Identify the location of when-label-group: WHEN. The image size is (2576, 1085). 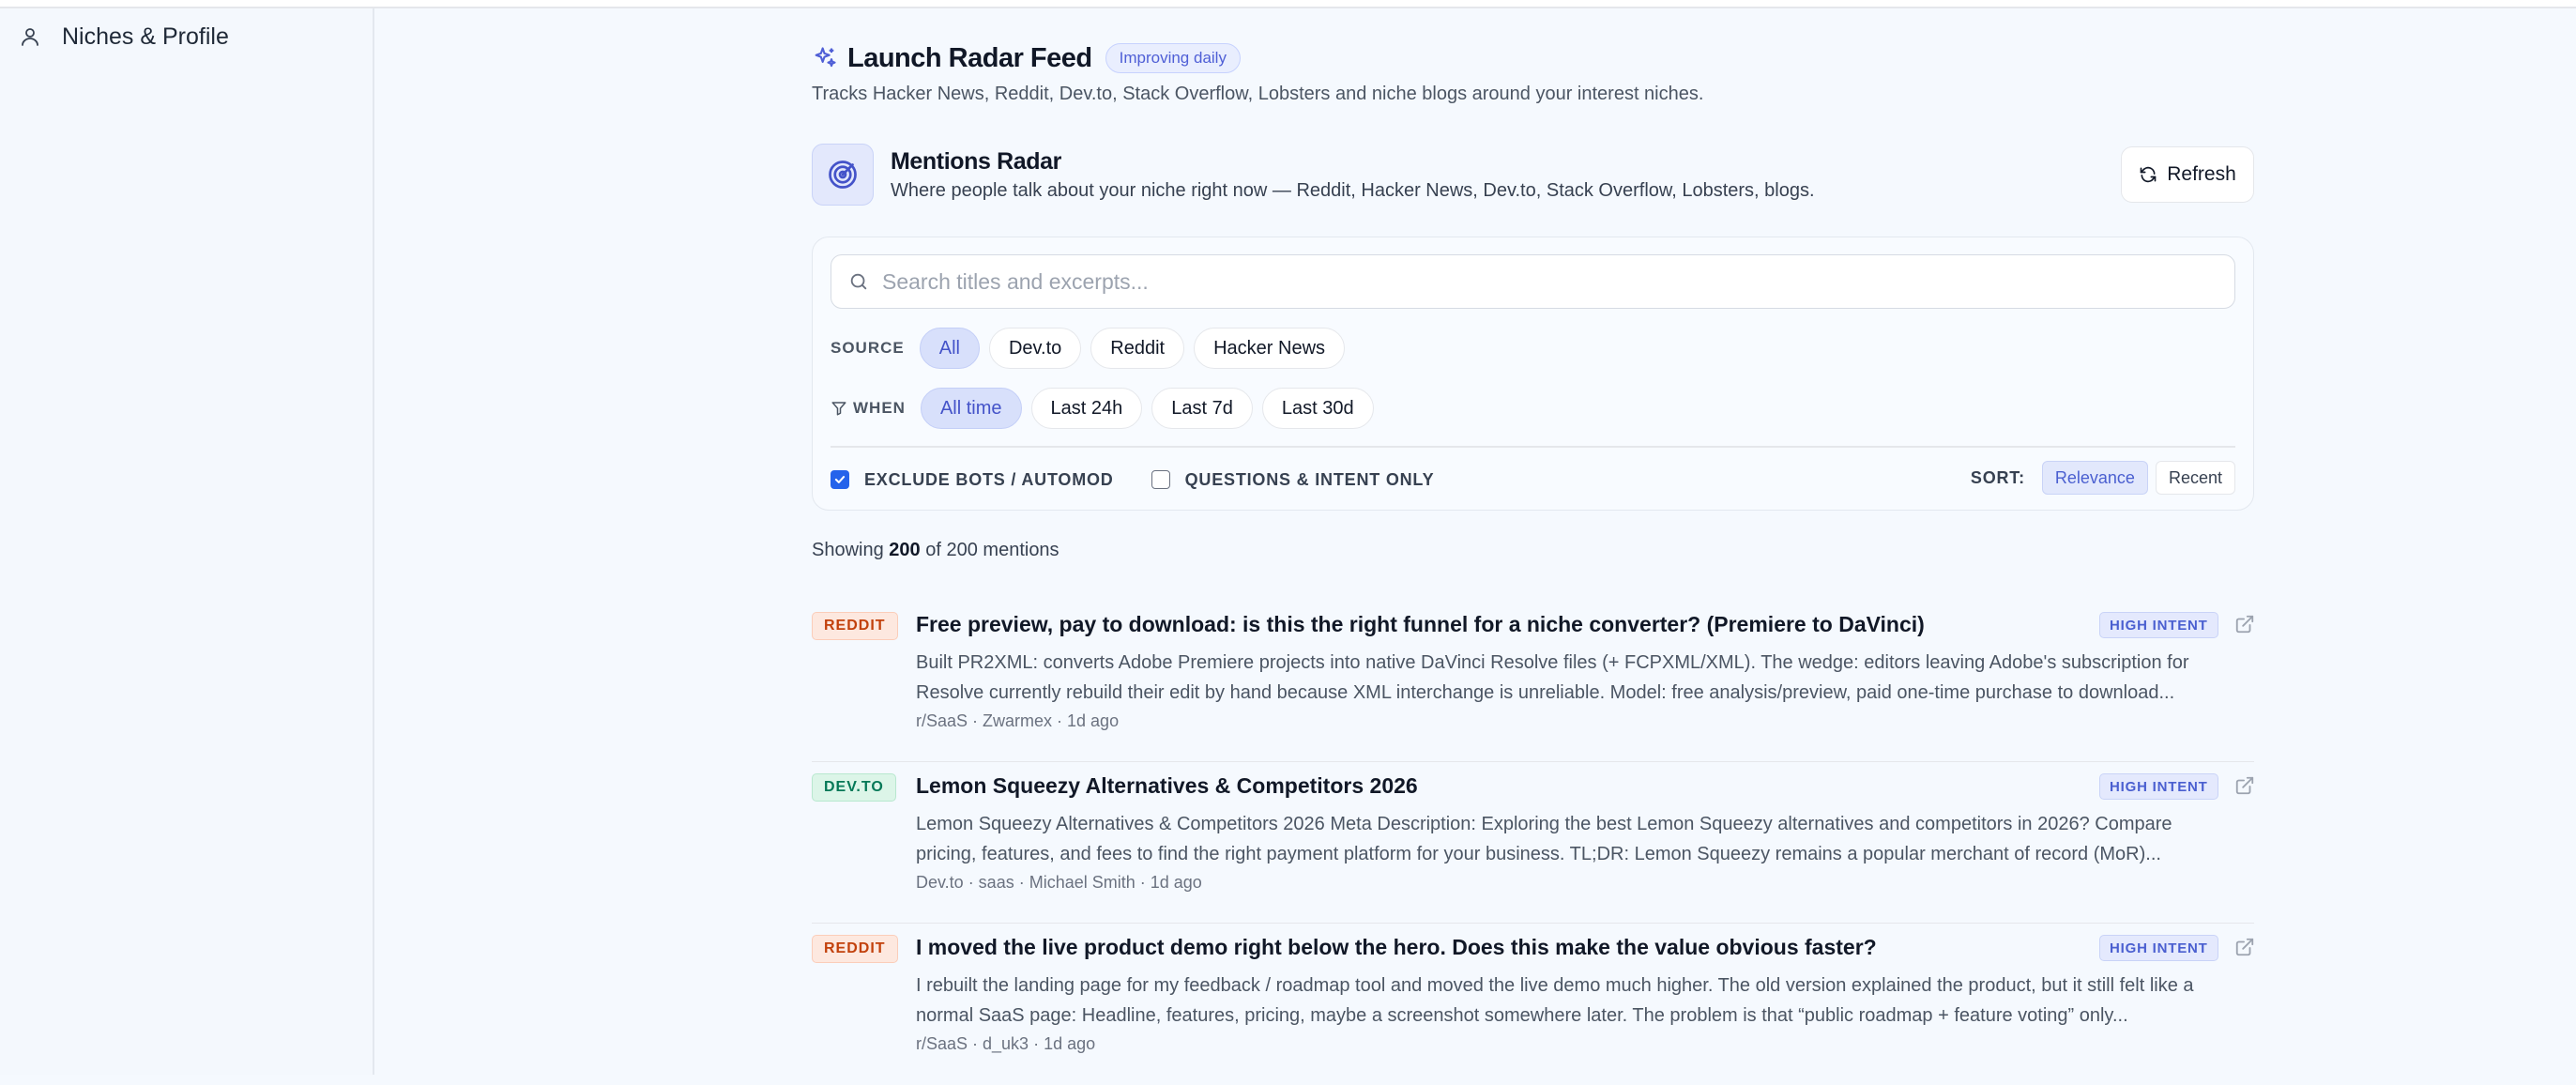
(868, 408).